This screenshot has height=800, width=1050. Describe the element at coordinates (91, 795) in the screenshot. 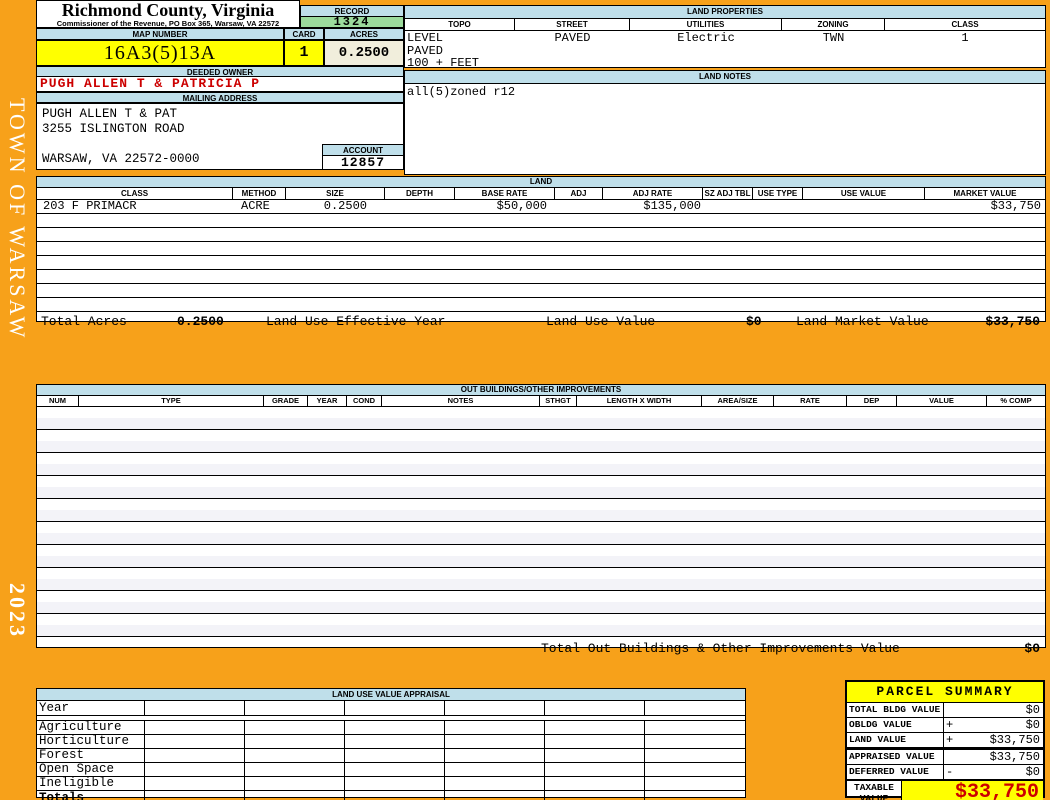

I see `appraisal-row-label: Totals` at that location.